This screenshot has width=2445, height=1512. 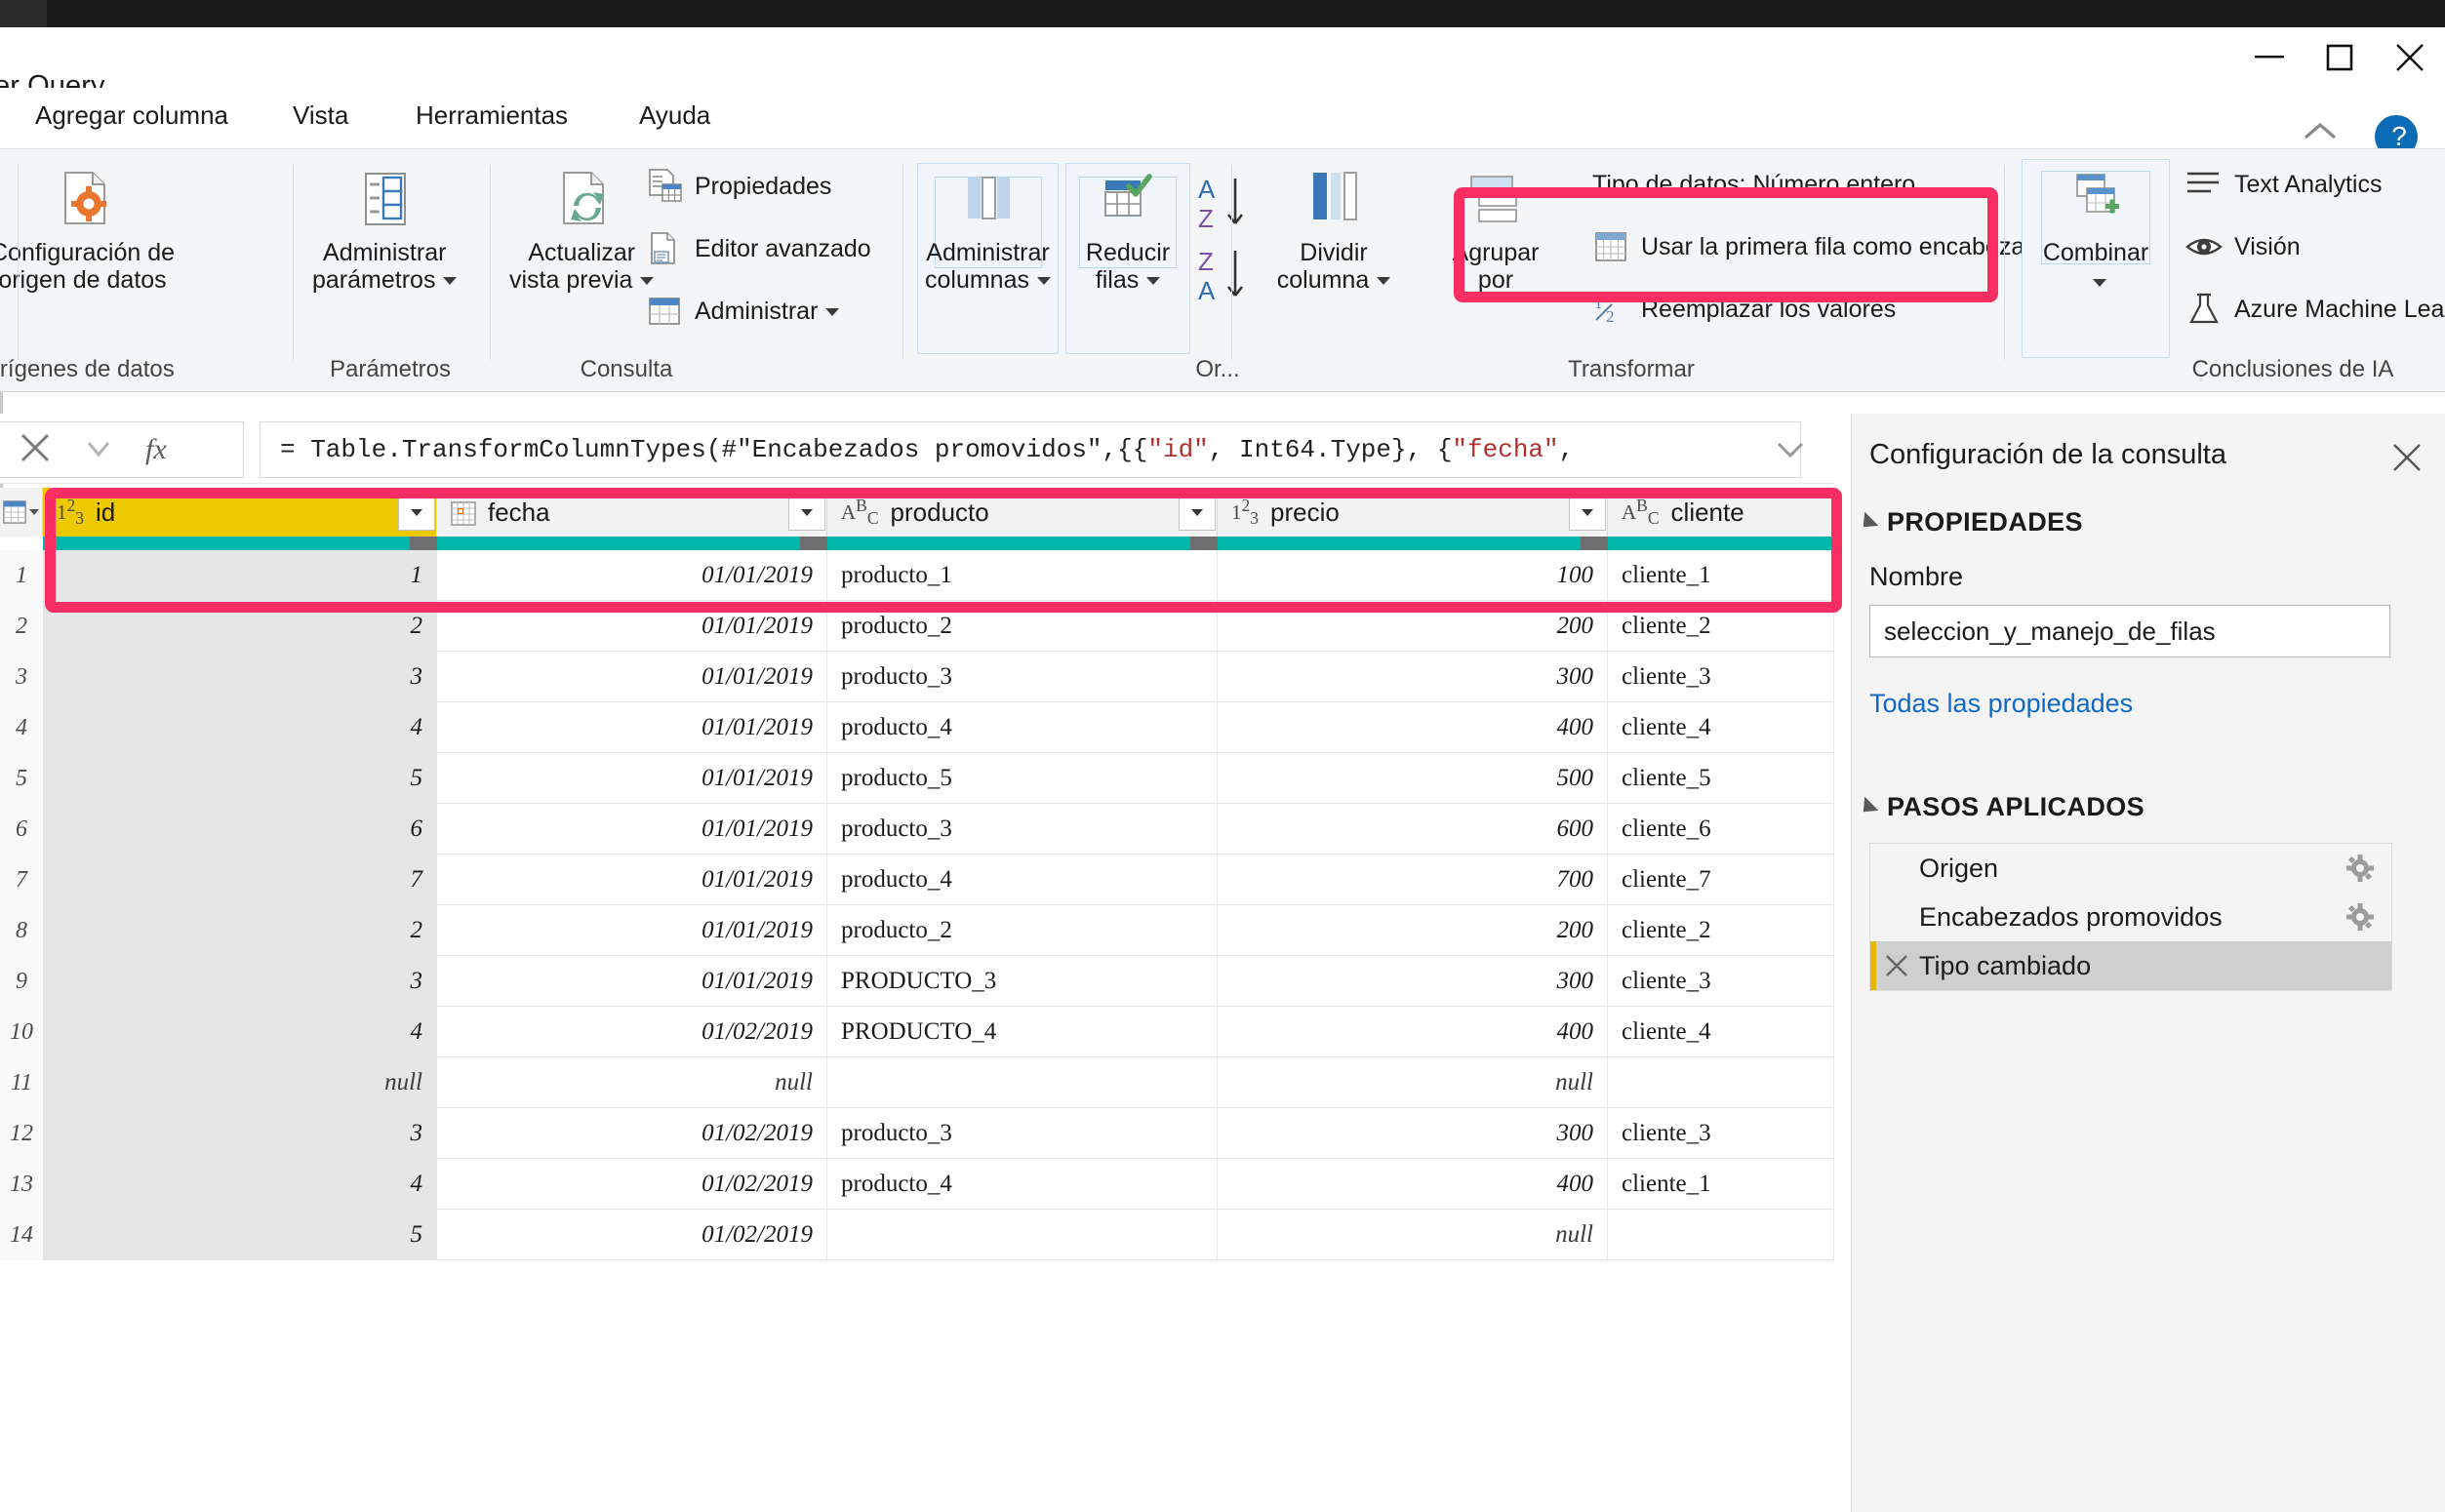 I want to click on cell-fecha: null, so click(x=632, y=1082).